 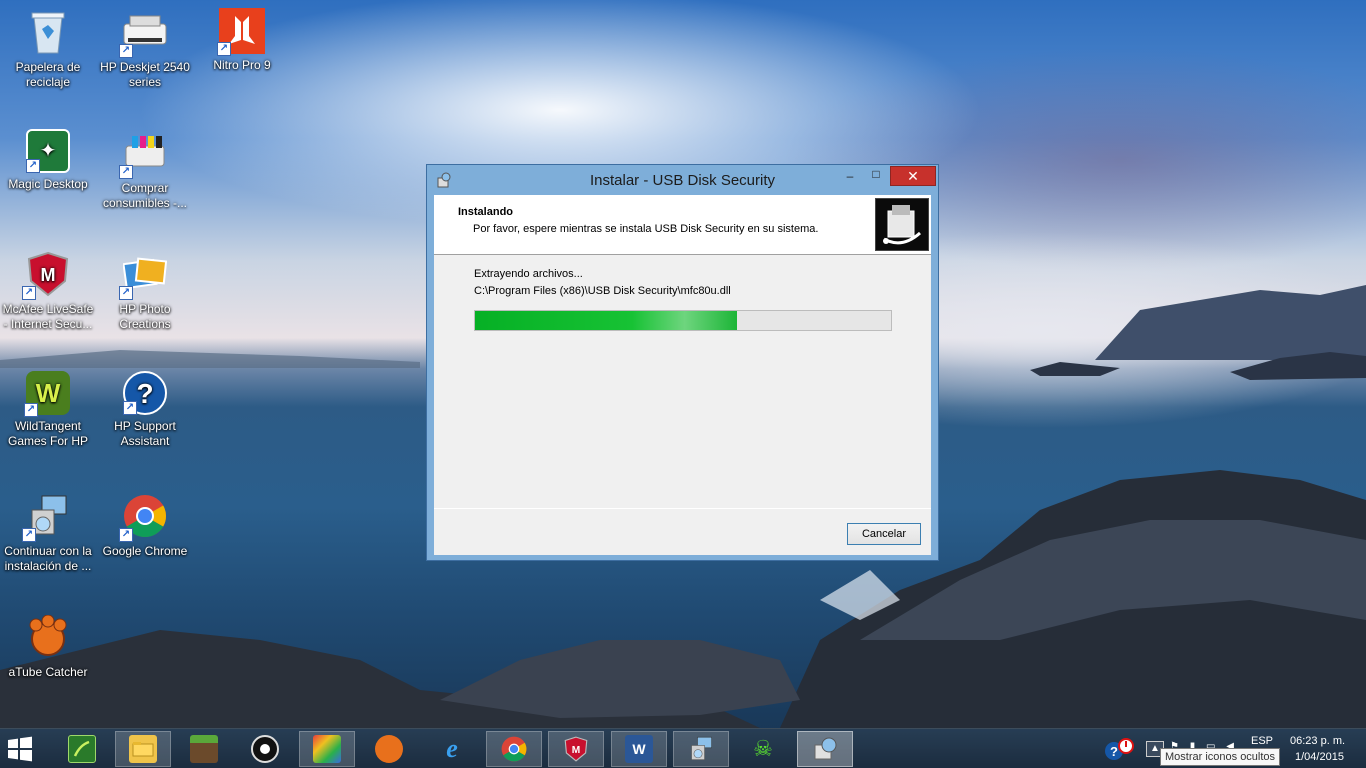 I want to click on taskbar-item-chrome, so click(x=514, y=749).